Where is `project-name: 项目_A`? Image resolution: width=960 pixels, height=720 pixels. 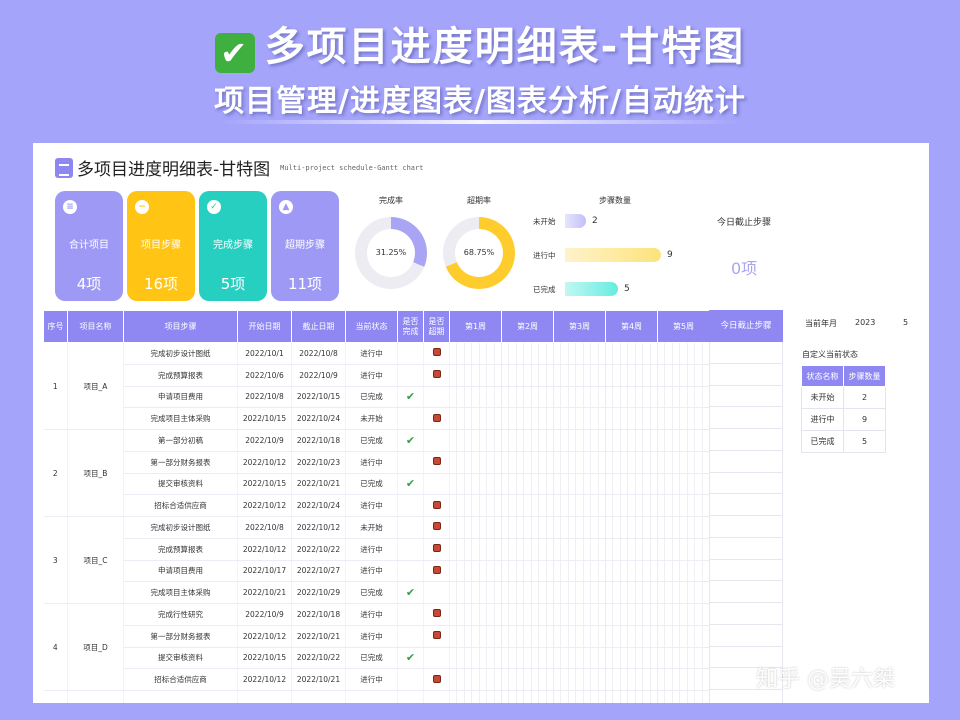
project-name: 项目_A is located at coordinates (95, 386).